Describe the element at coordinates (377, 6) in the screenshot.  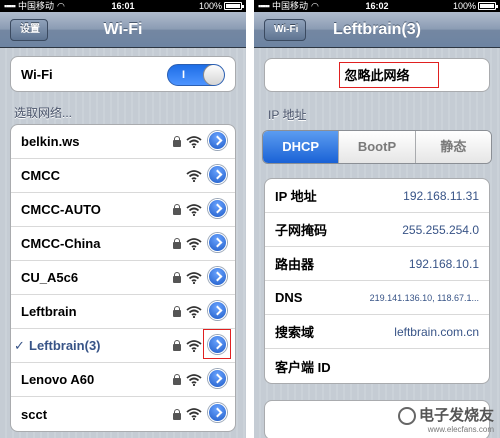
I see `status-bar: ▪▪▪▪▪ 中国移动 ◠ 16:02 100%` at that location.